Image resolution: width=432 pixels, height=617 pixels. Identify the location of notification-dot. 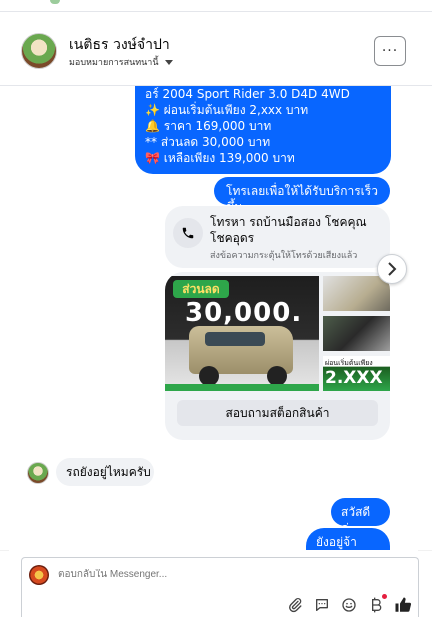
(384, 596).